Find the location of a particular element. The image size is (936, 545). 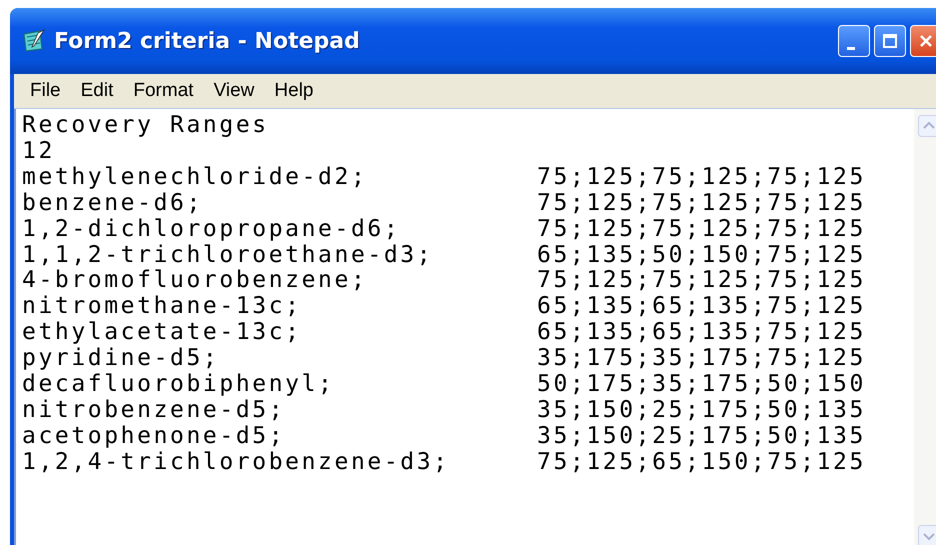

text-line: 50;175;35;175;50;150 is located at coordinates (701, 385).